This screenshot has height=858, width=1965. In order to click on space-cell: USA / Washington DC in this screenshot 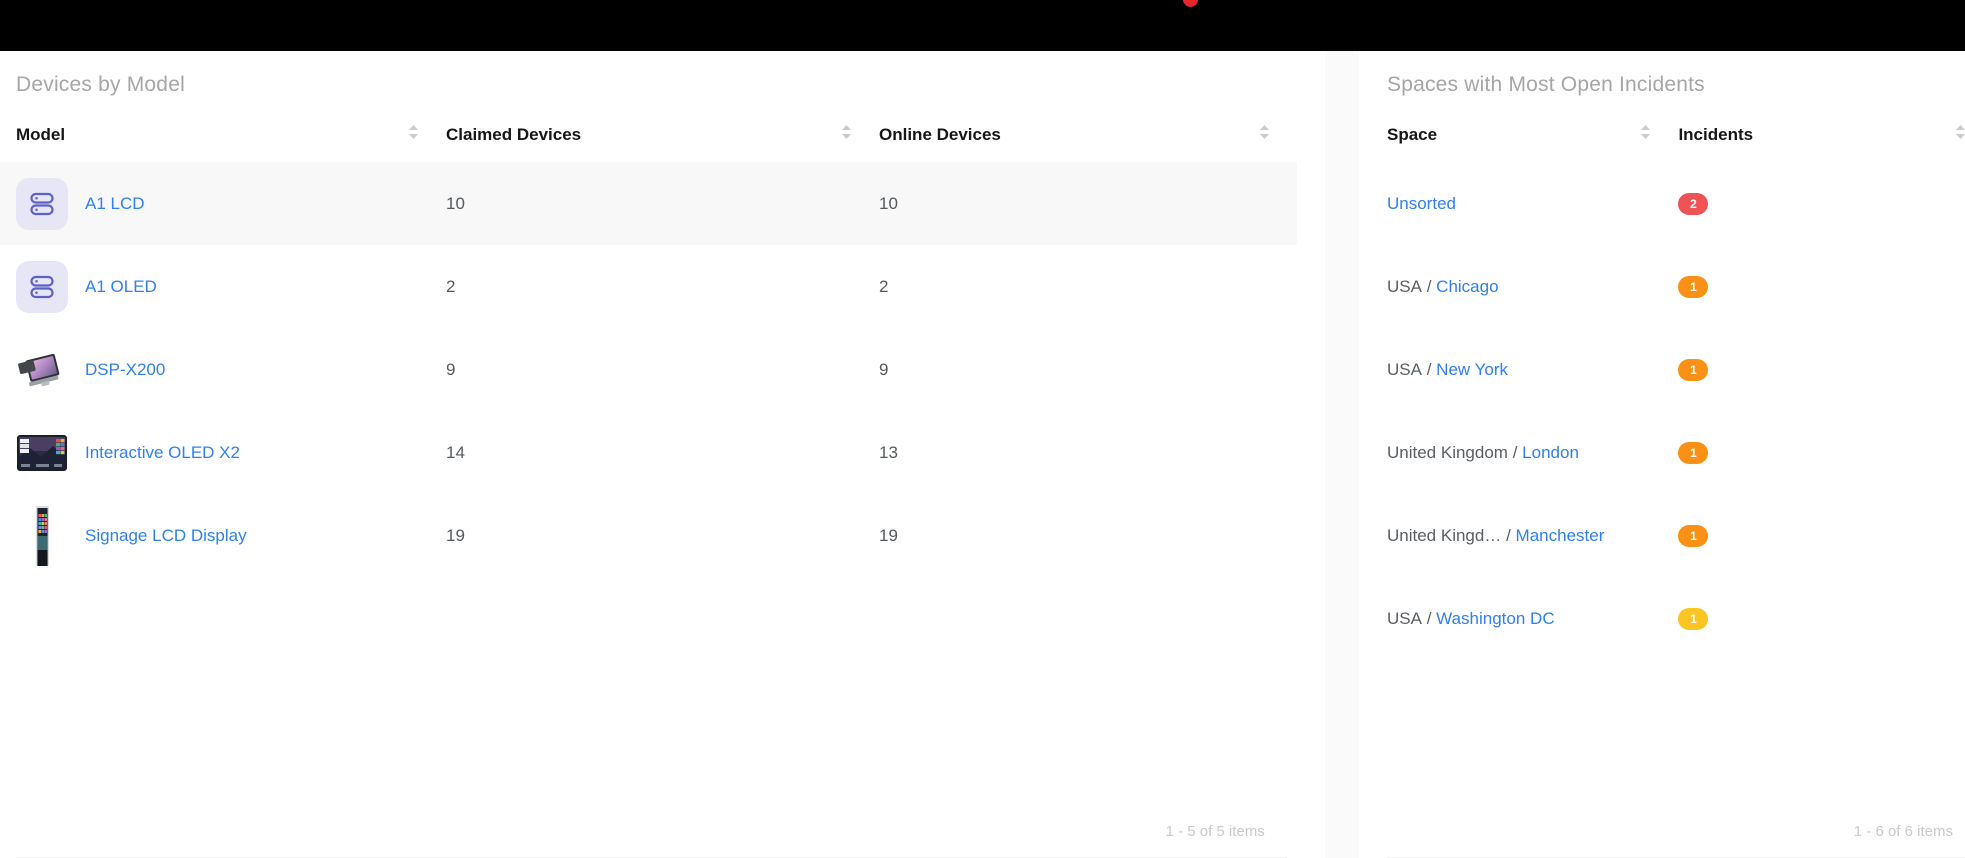, I will do `click(1532, 618)`.